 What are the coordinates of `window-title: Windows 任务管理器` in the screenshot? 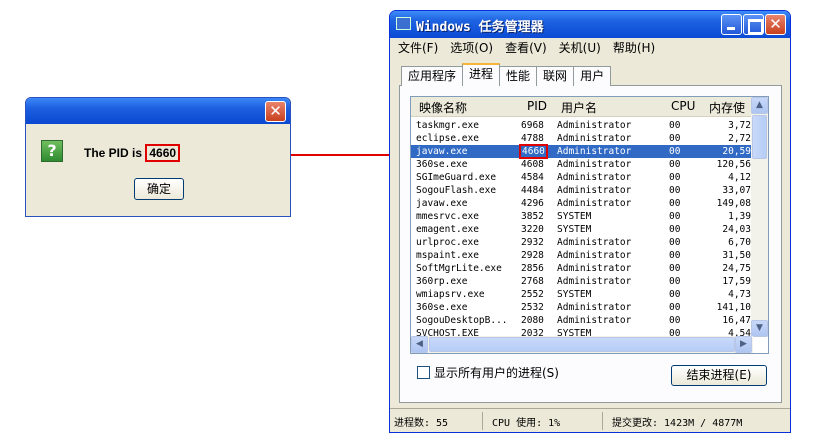 It's located at (480, 27).